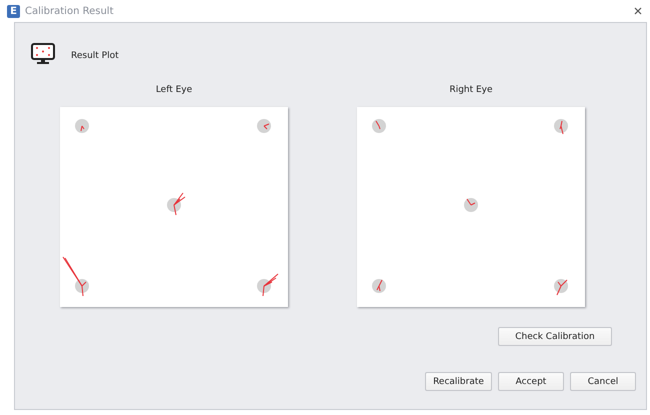  I want to click on check-calibration-button: Check Calibration, so click(555, 336).